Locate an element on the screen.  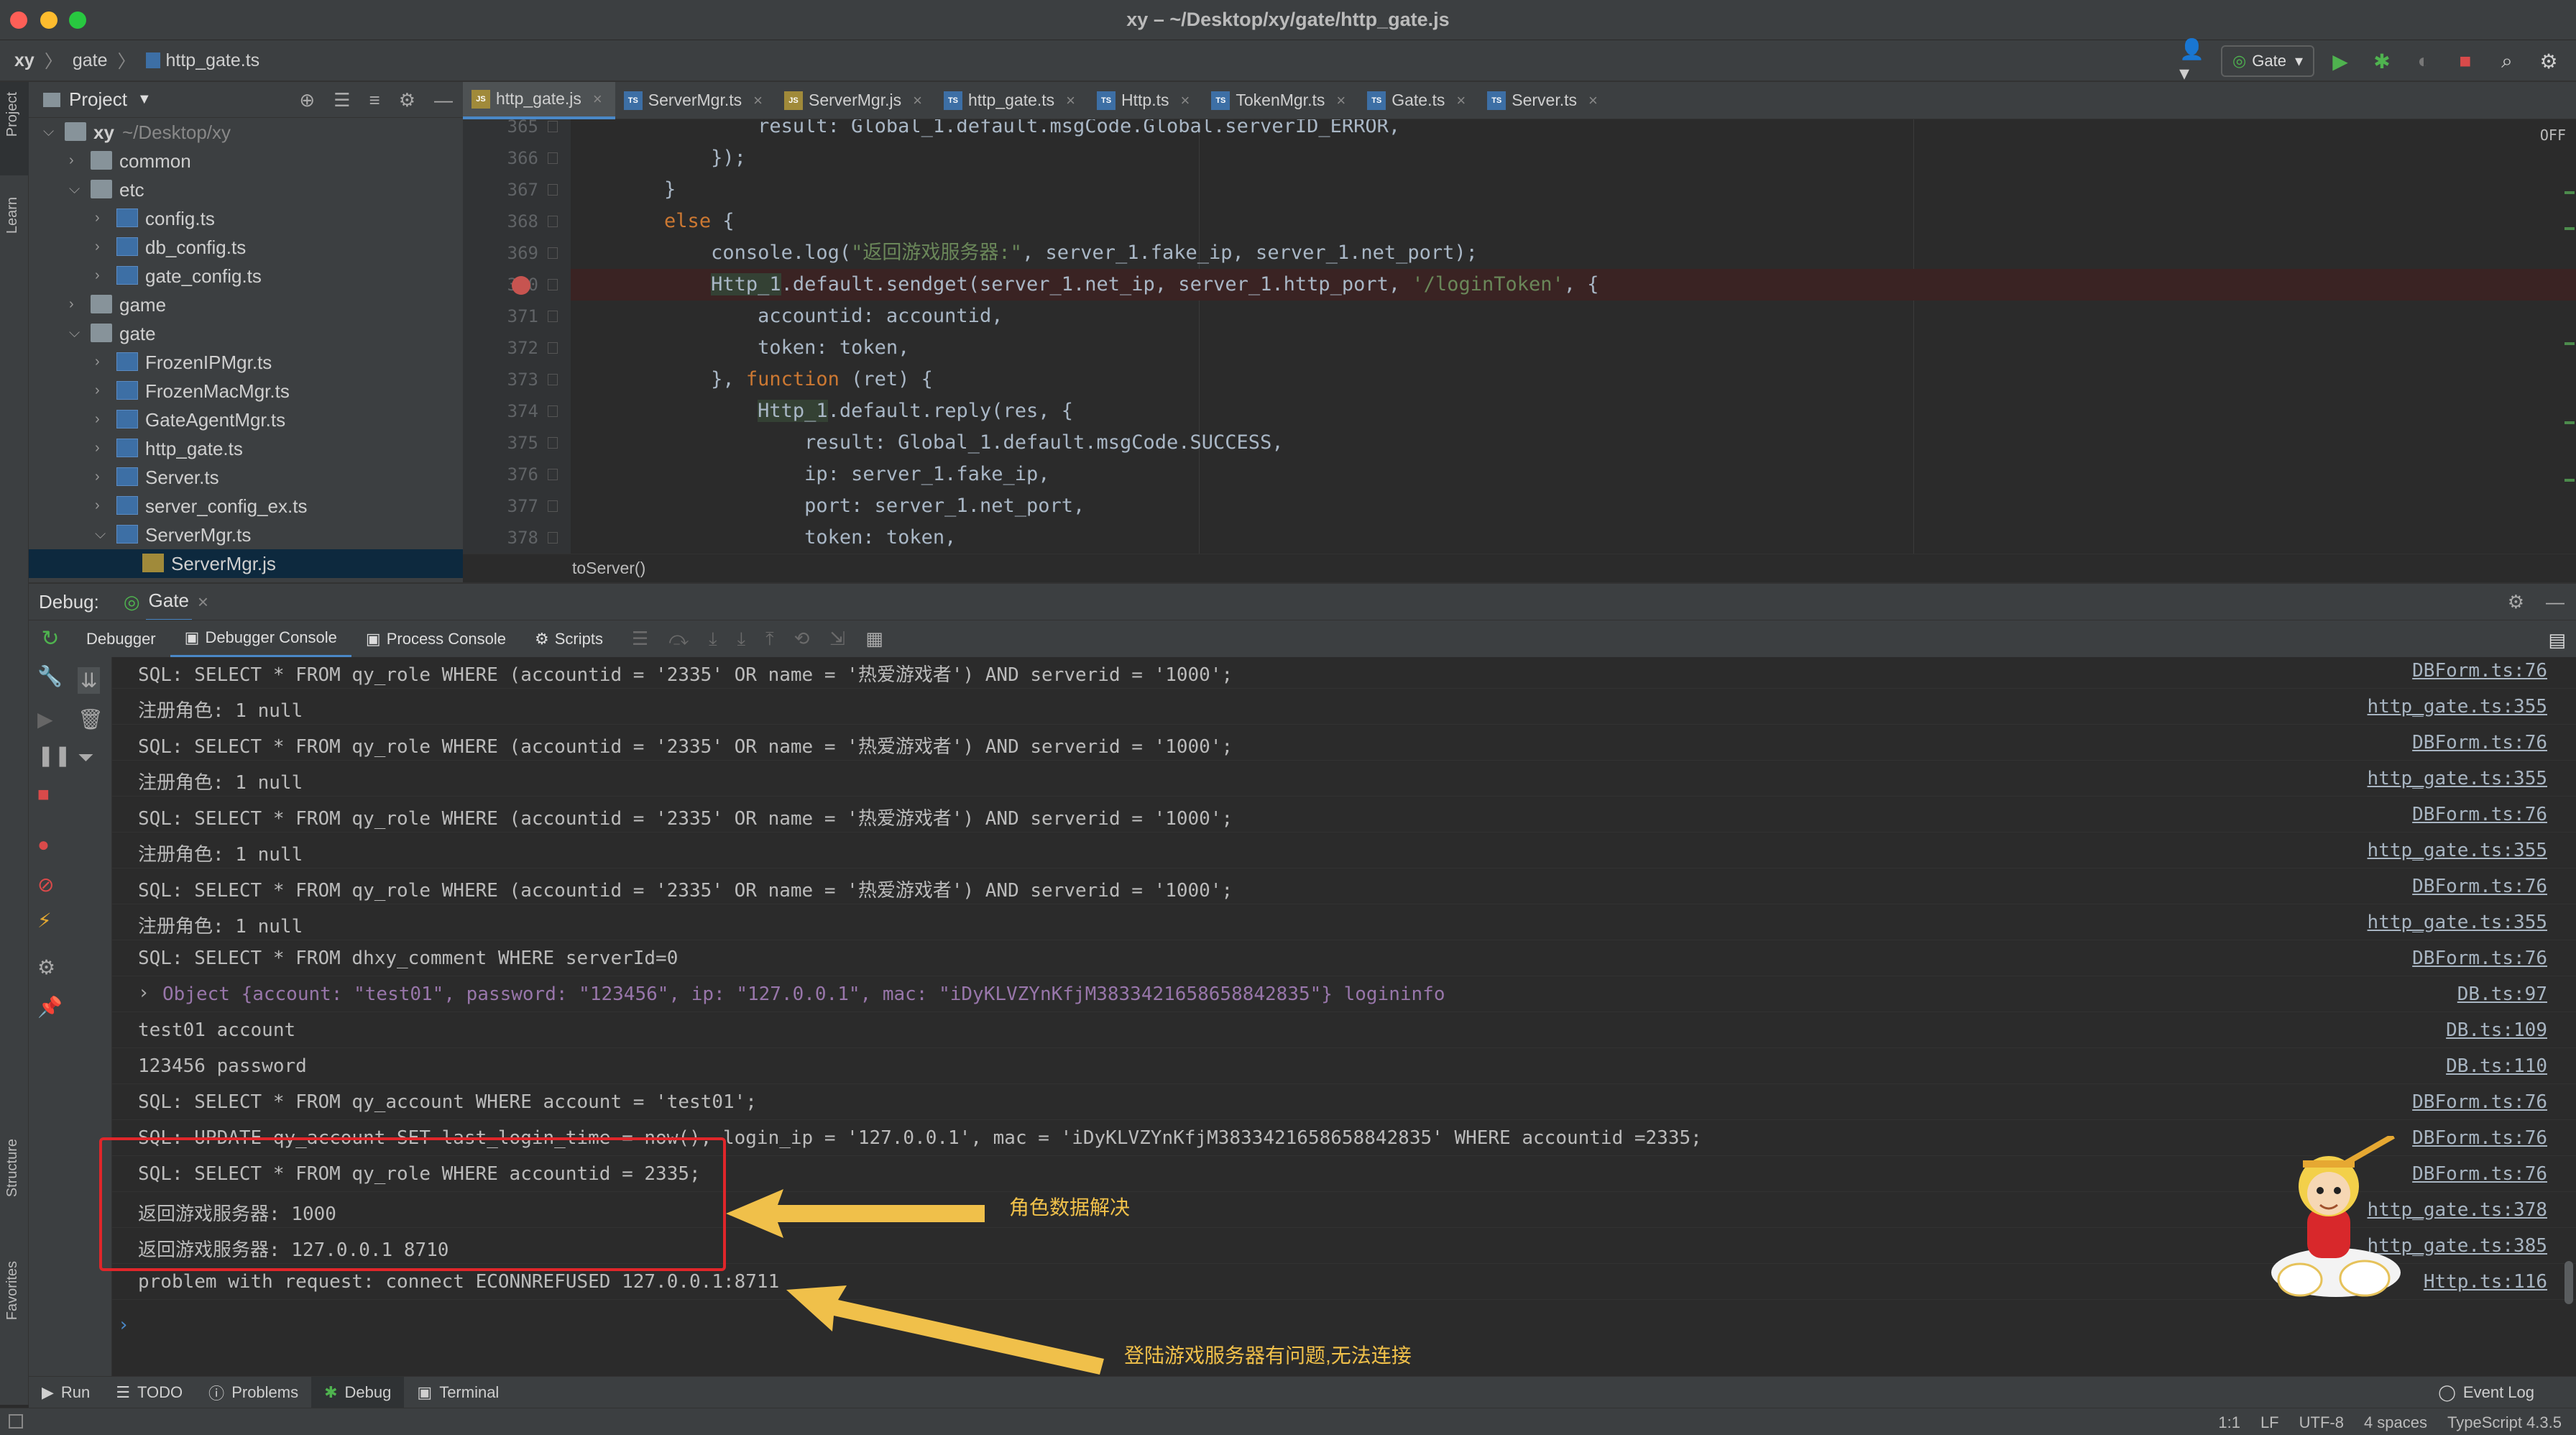
hide-debug-panel-icon: — is located at coordinates (2555, 602).